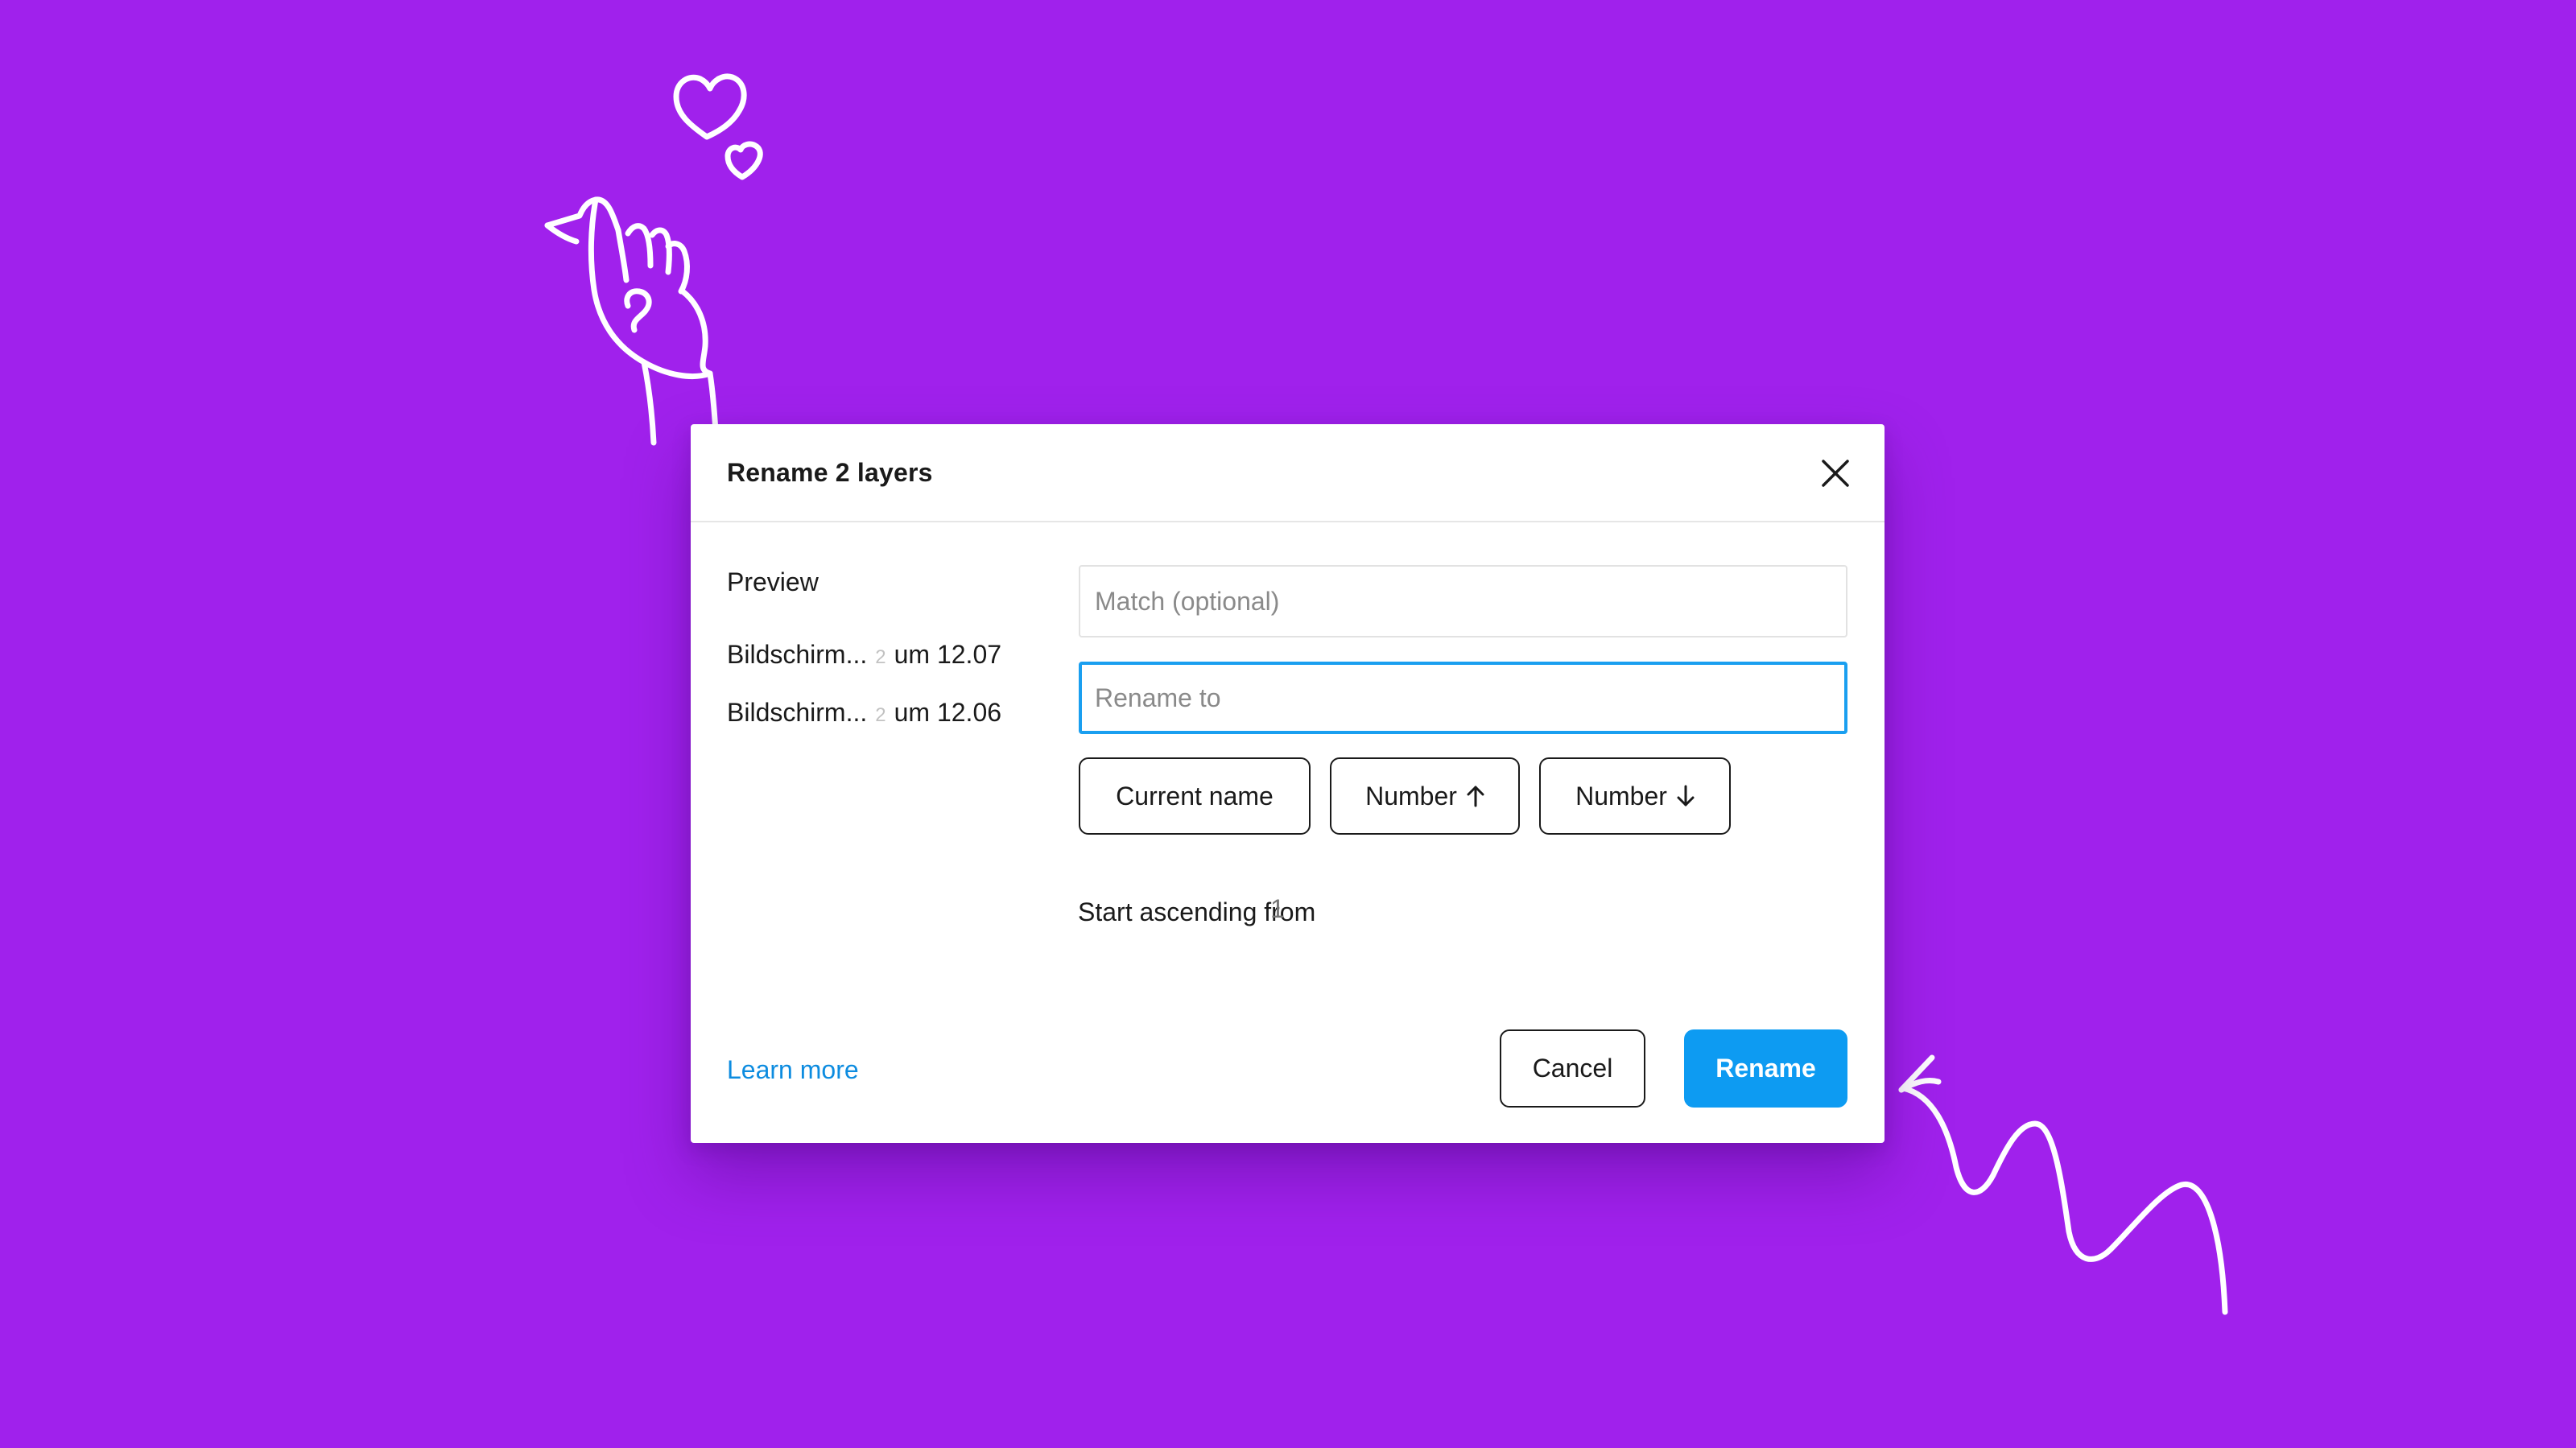  I want to click on close-button, so click(1835, 473).